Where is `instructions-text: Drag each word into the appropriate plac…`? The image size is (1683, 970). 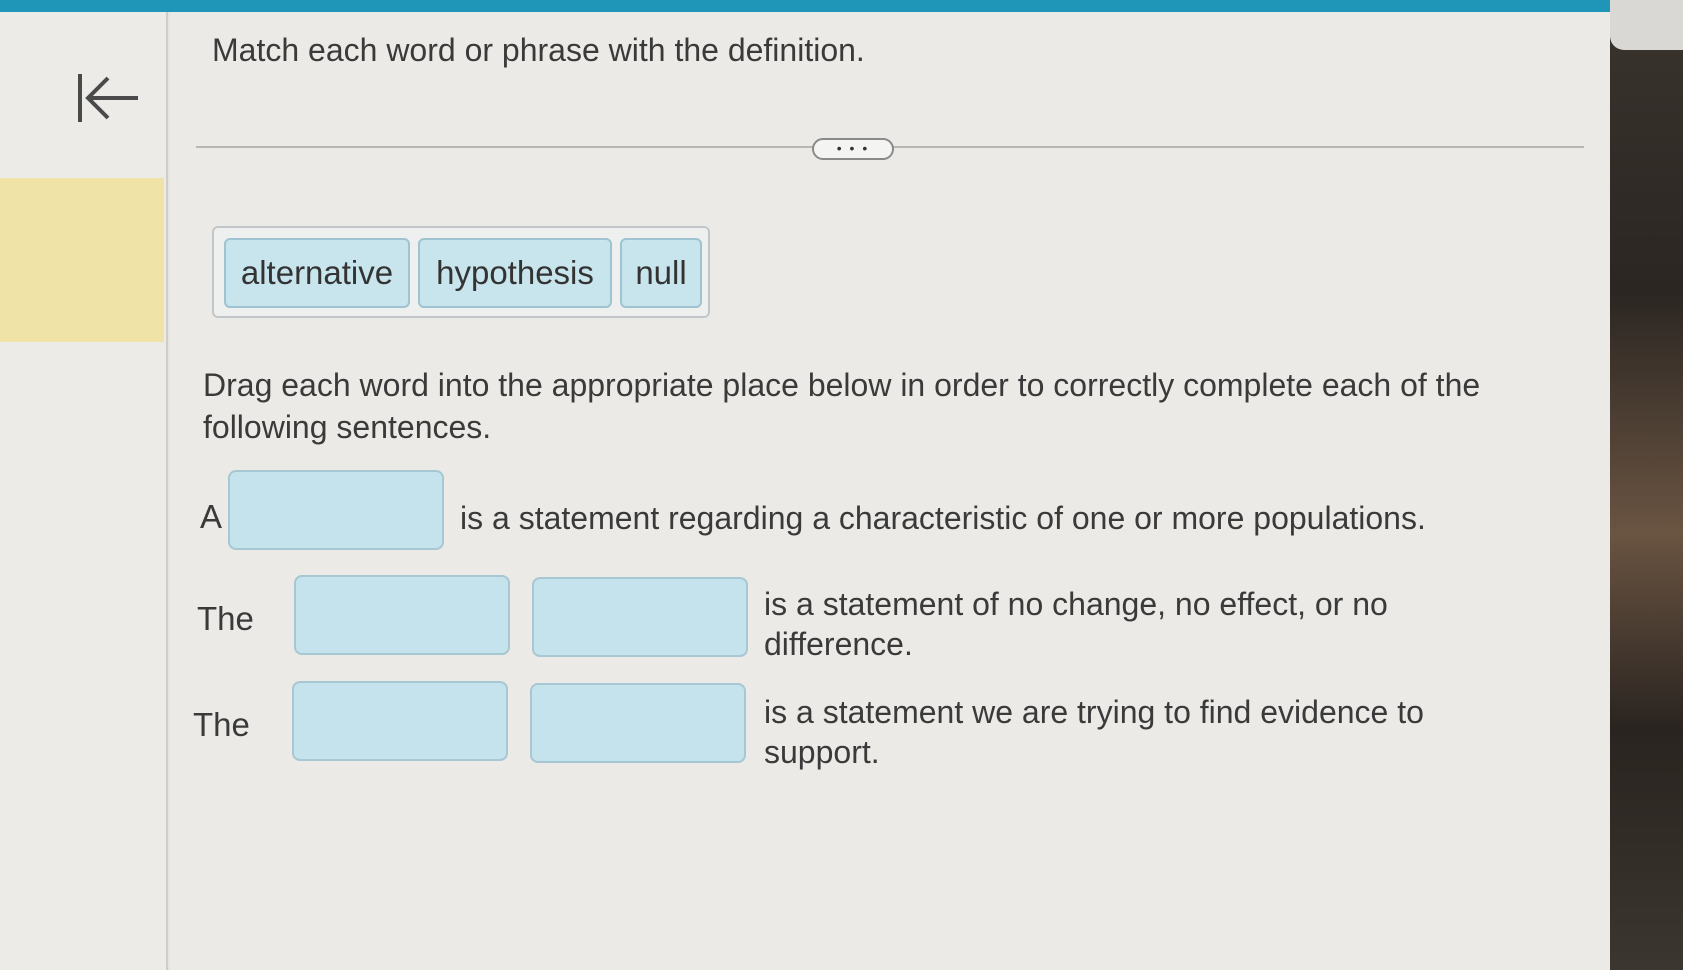 instructions-text: Drag each word into the appropriate plac… is located at coordinates (842, 406).